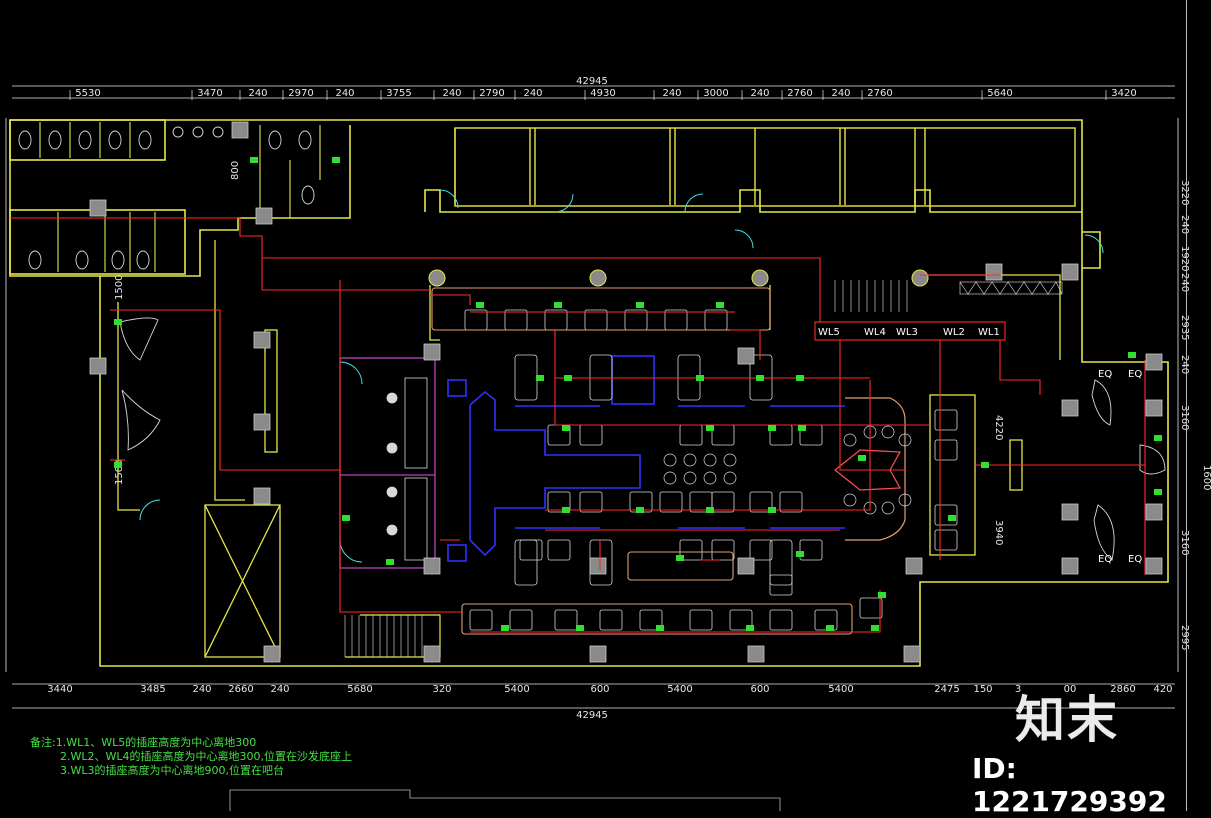 This screenshot has height=818, width=1211. Describe the element at coordinates (1105, 374) in the screenshot. I see `eq-label-1: EQ` at that location.